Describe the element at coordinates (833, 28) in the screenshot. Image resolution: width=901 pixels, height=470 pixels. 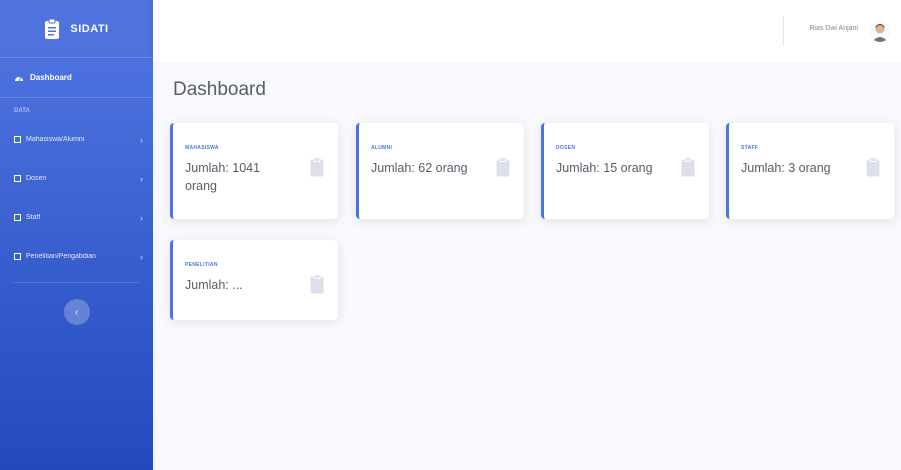
I see `user-name: Rias Dwi Anjani` at that location.